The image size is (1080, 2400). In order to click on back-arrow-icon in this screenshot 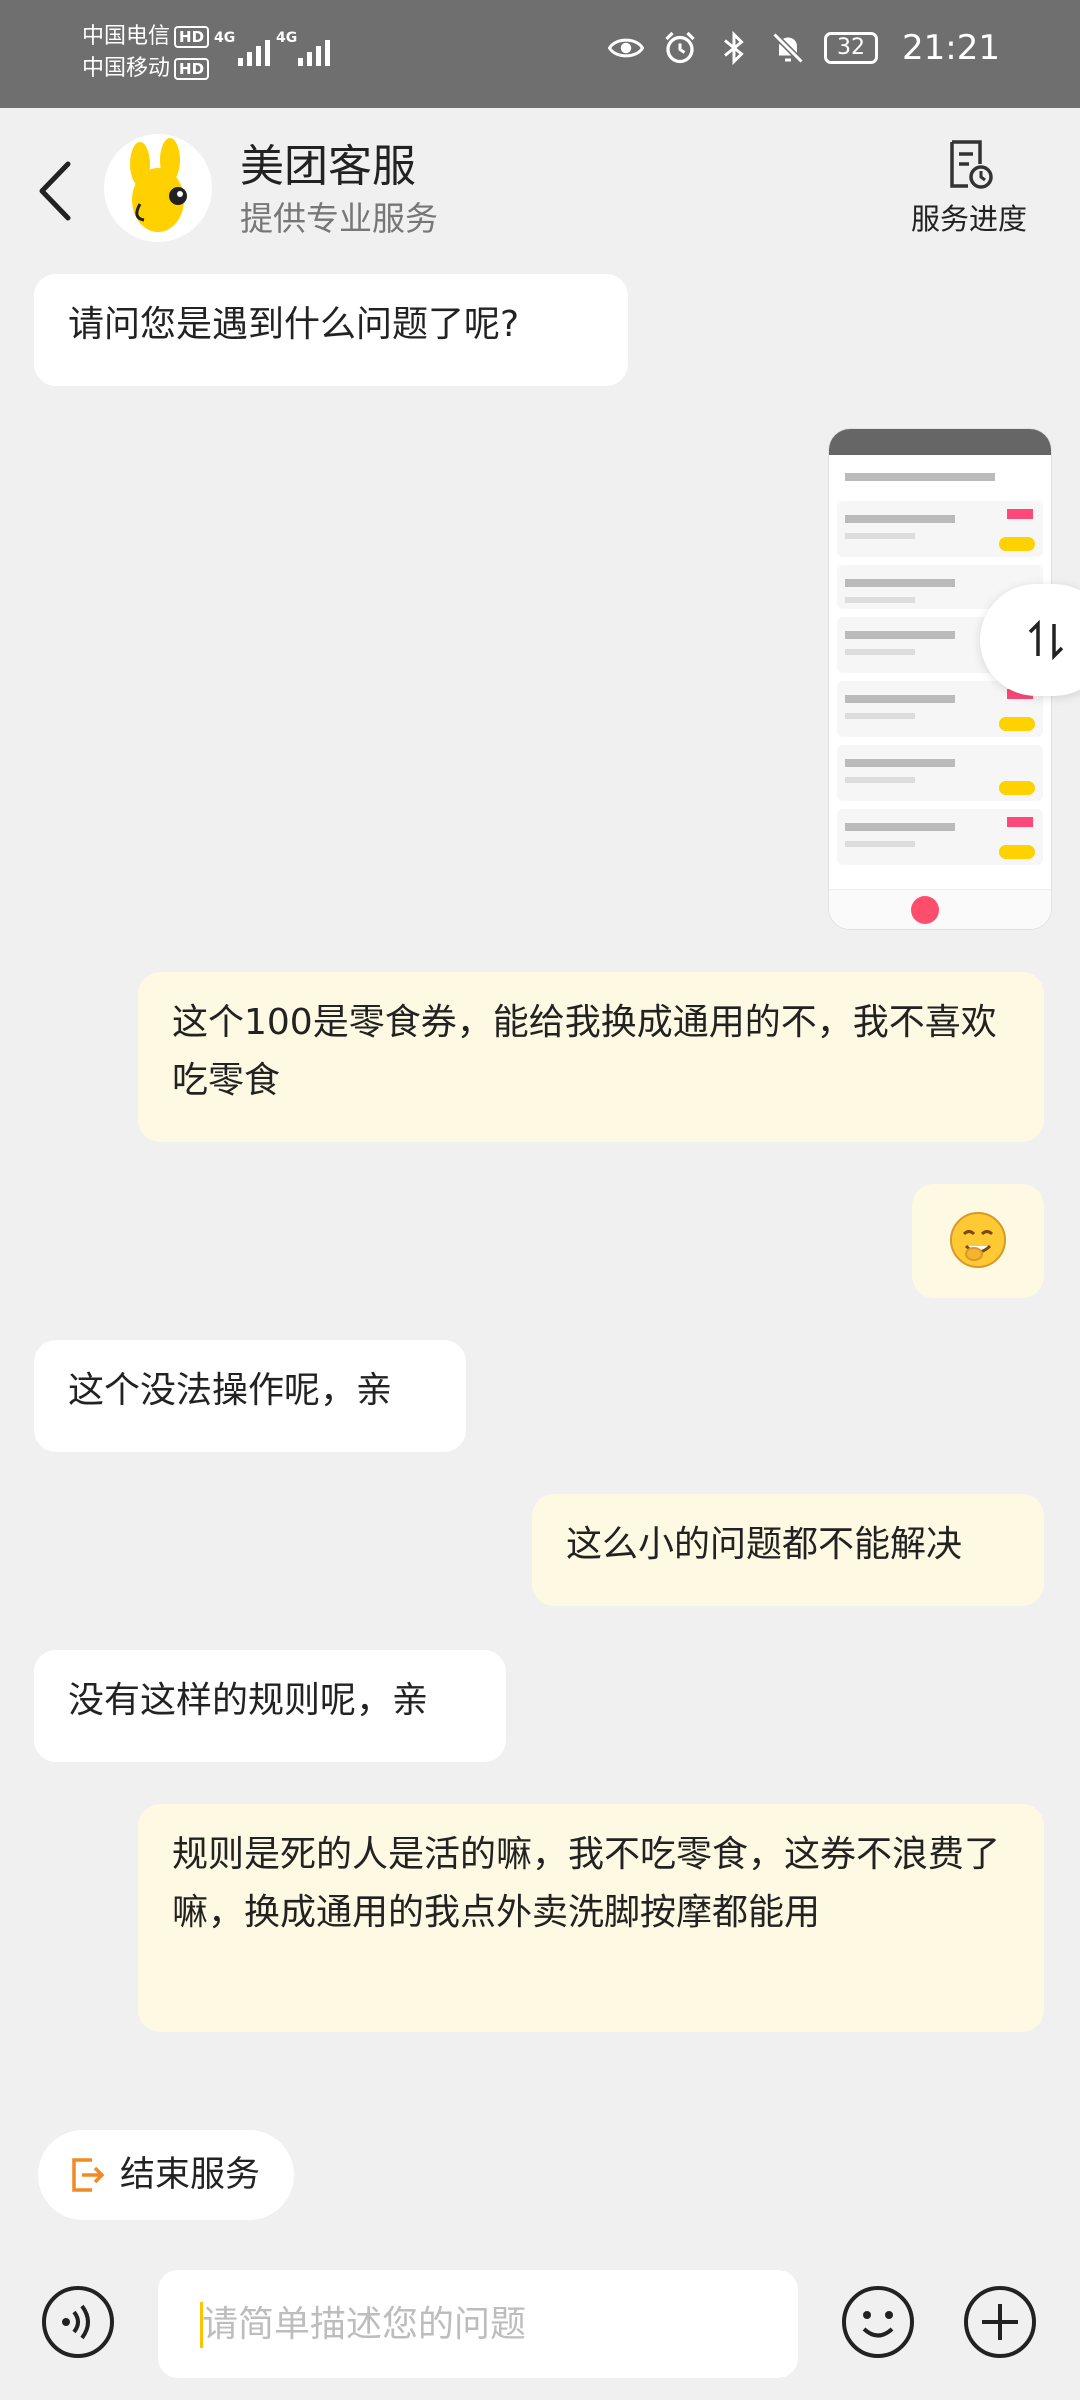, I will do `click(57, 191)`.